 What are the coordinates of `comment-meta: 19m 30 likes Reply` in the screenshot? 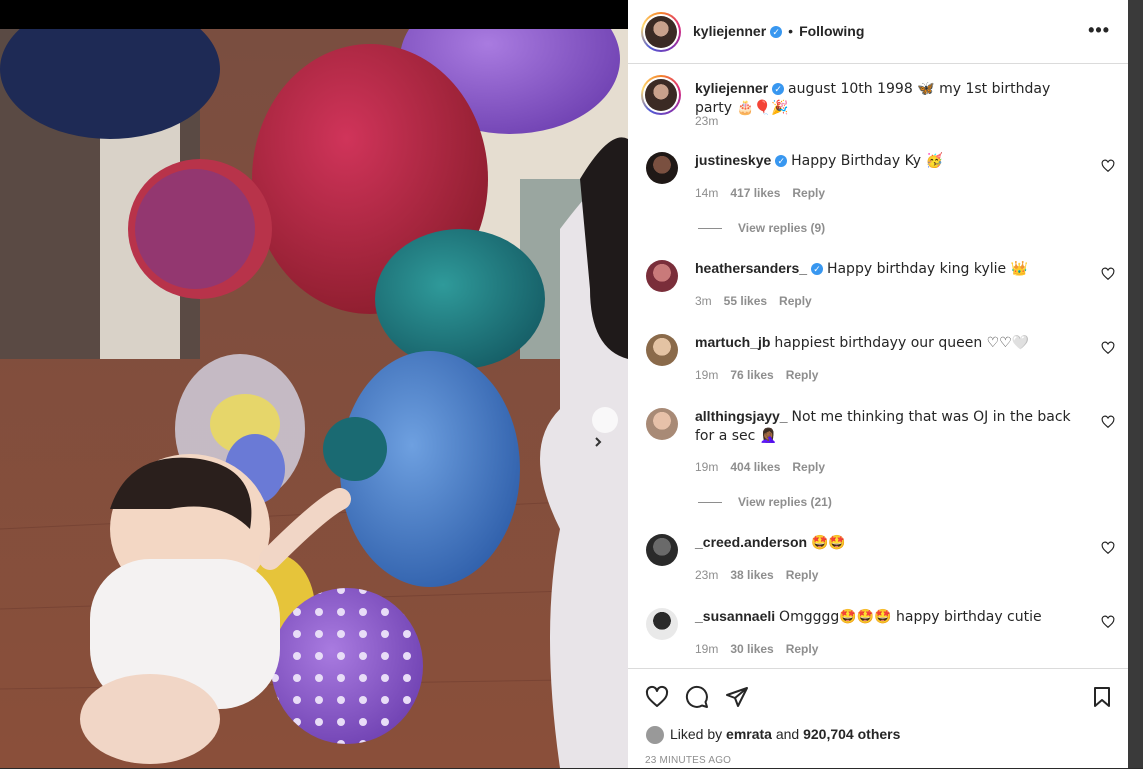 It's located at (756, 649).